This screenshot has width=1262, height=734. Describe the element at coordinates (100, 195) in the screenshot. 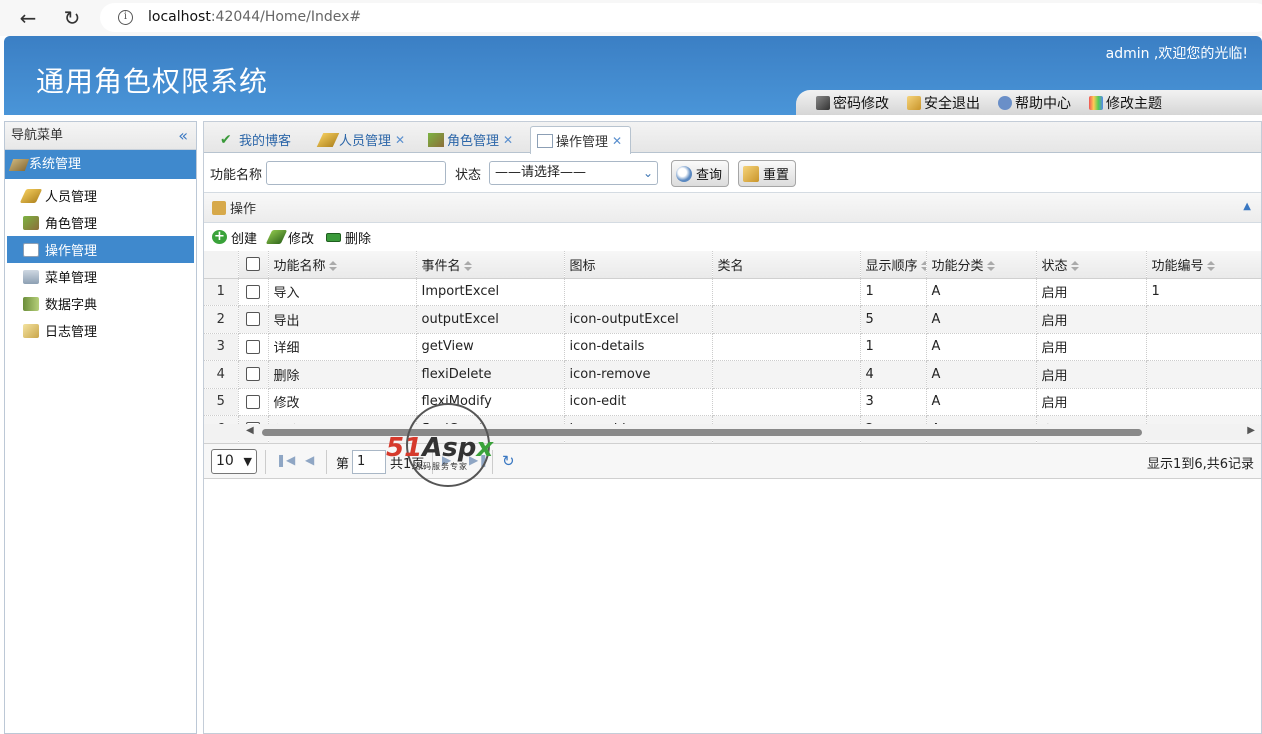

I see `sidebar-item-users: 人员管理` at that location.